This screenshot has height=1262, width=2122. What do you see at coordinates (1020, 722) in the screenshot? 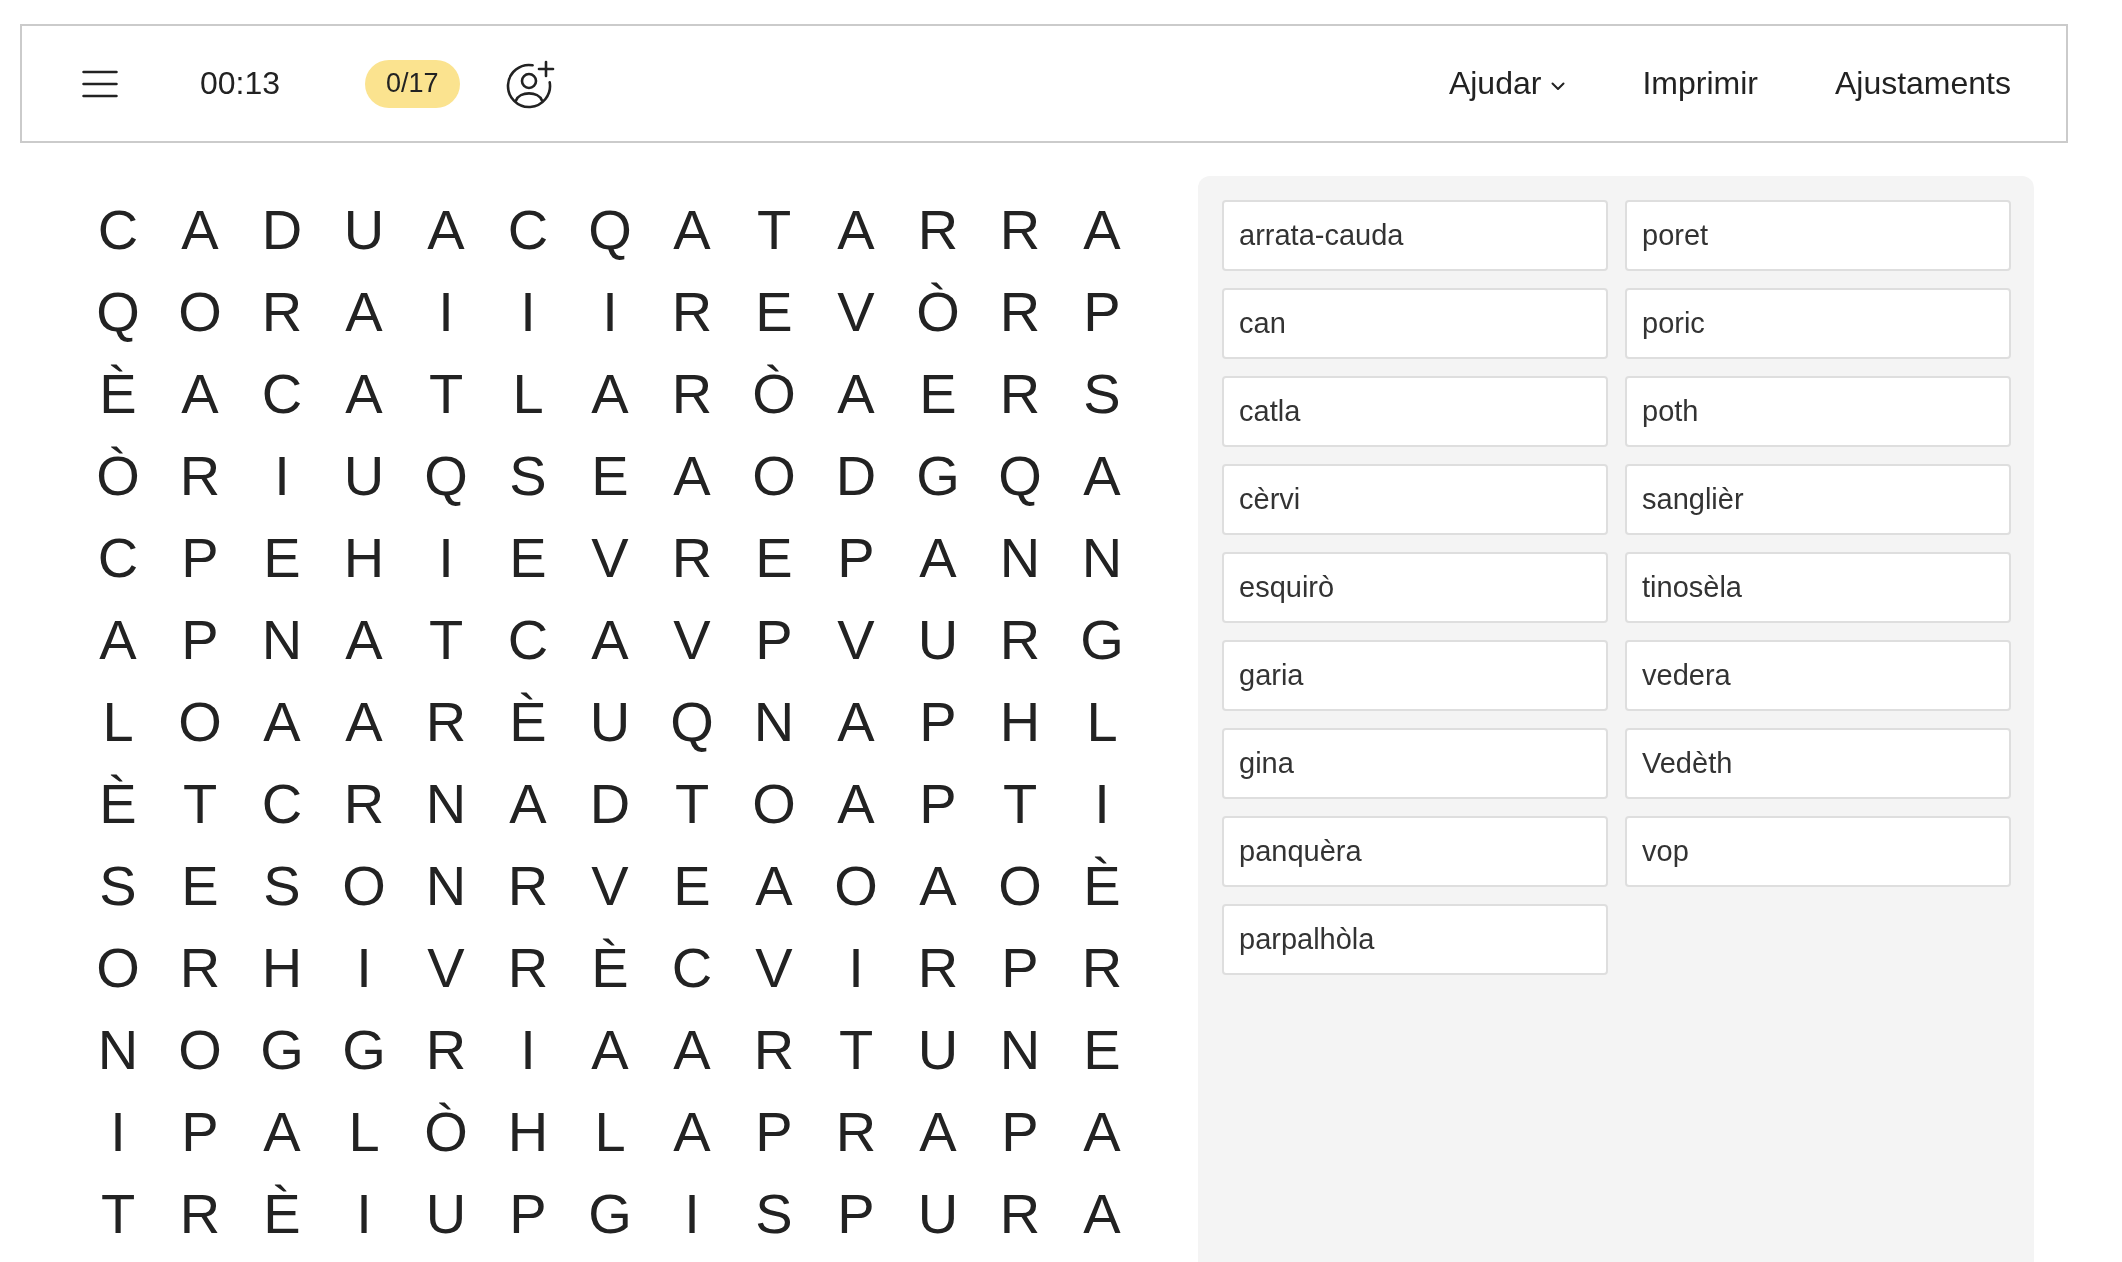
I see `grid-letter: H` at bounding box center [1020, 722].